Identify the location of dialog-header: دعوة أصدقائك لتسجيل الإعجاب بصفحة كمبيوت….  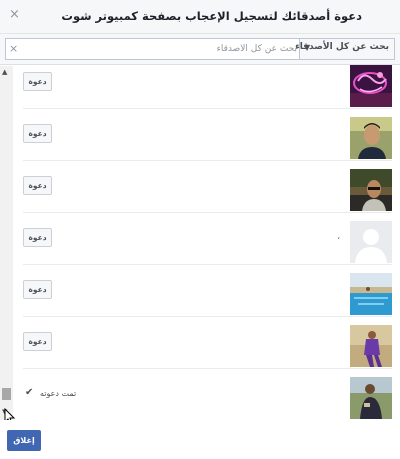
(200, 17).